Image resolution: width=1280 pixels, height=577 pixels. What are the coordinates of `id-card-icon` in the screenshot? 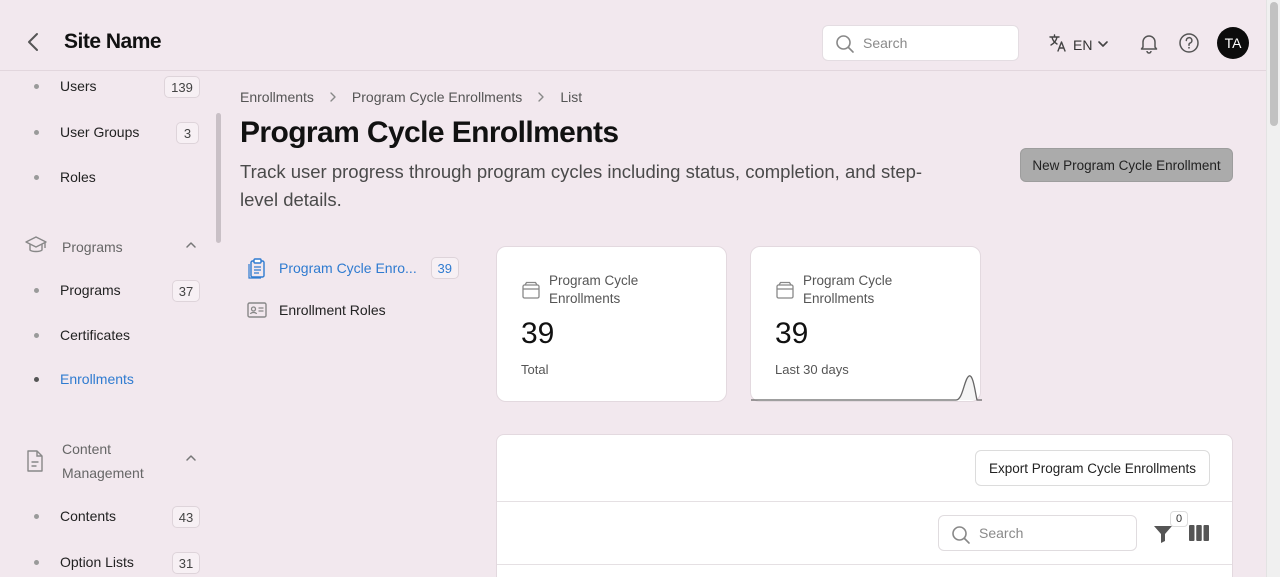 It's located at (257, 310).